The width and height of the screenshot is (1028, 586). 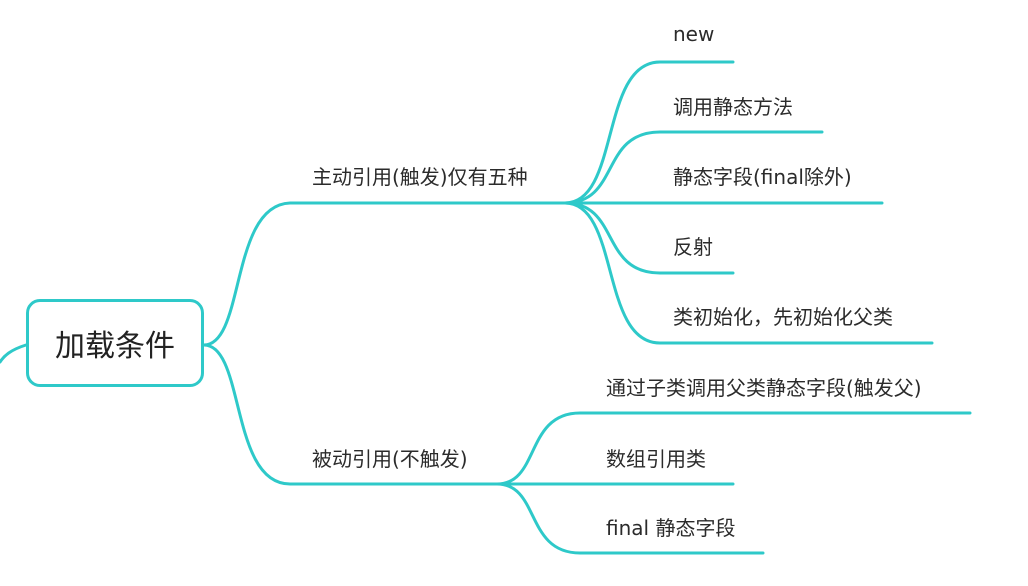 I want to click on topic-static-field: 静态字段(final除外), so click(x=762, y=175).